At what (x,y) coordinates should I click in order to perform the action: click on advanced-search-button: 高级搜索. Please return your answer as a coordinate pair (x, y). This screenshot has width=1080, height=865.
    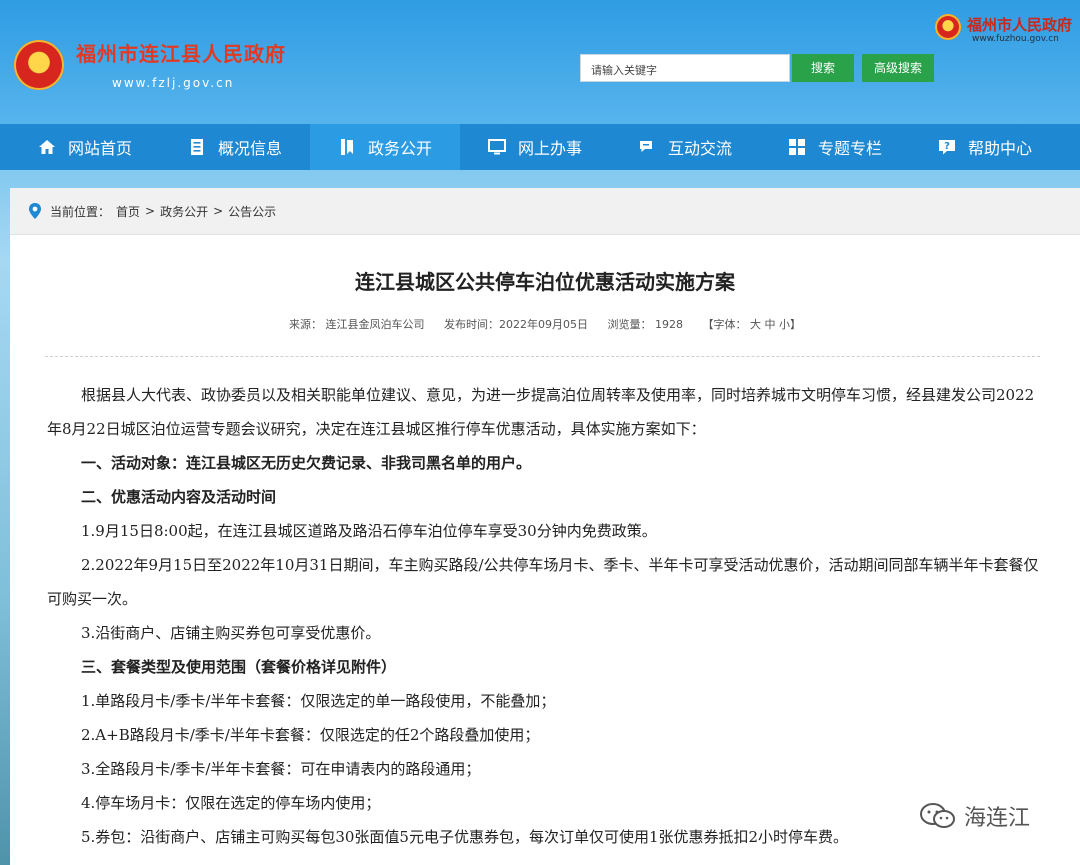
    Looking at the image, I should click on (898, 68).